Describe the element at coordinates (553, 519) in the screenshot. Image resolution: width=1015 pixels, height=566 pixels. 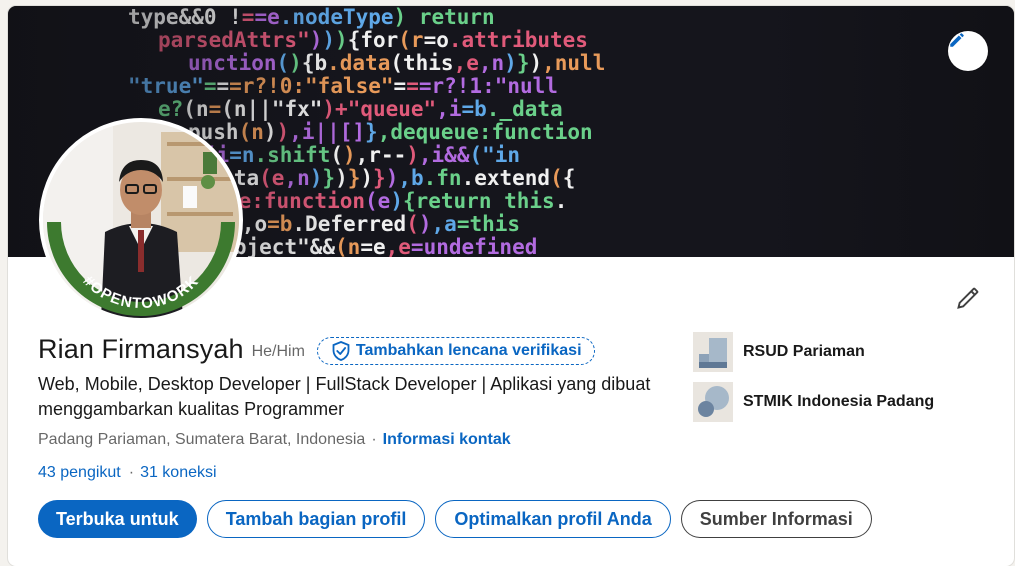
I see `optimize-profile-button: Optimalkan profil Anda` at that location.